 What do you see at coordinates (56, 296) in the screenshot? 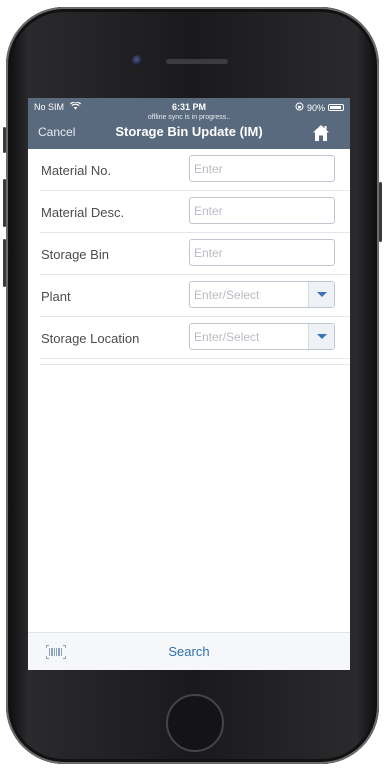
I see `field-label: Plant` at bounding box center [56, 296].